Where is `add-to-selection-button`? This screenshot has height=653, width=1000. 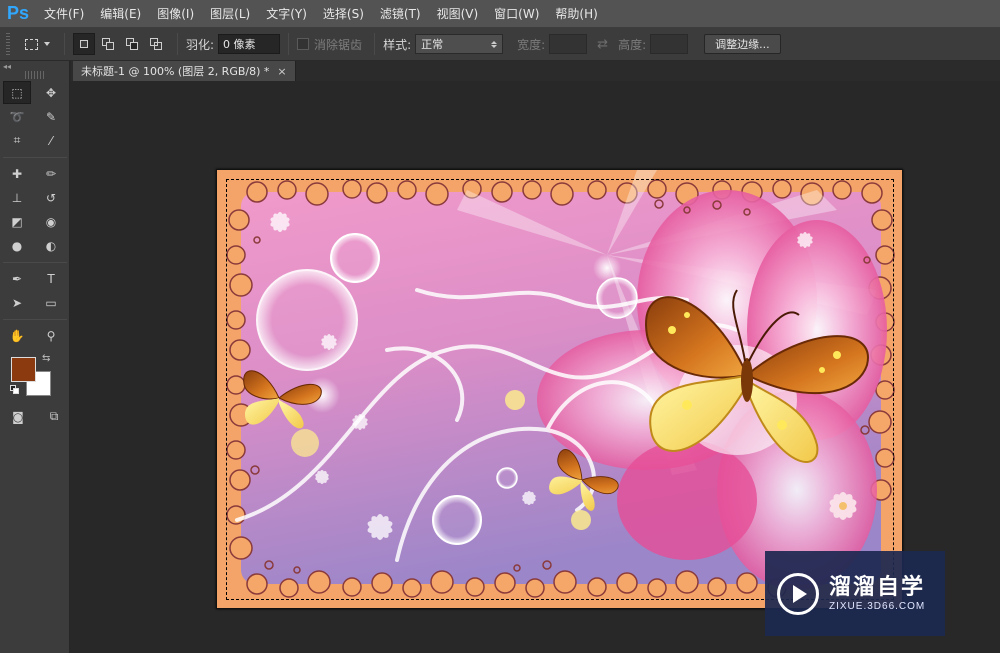 add-to-selection-button is located at coordinates (108, 44).